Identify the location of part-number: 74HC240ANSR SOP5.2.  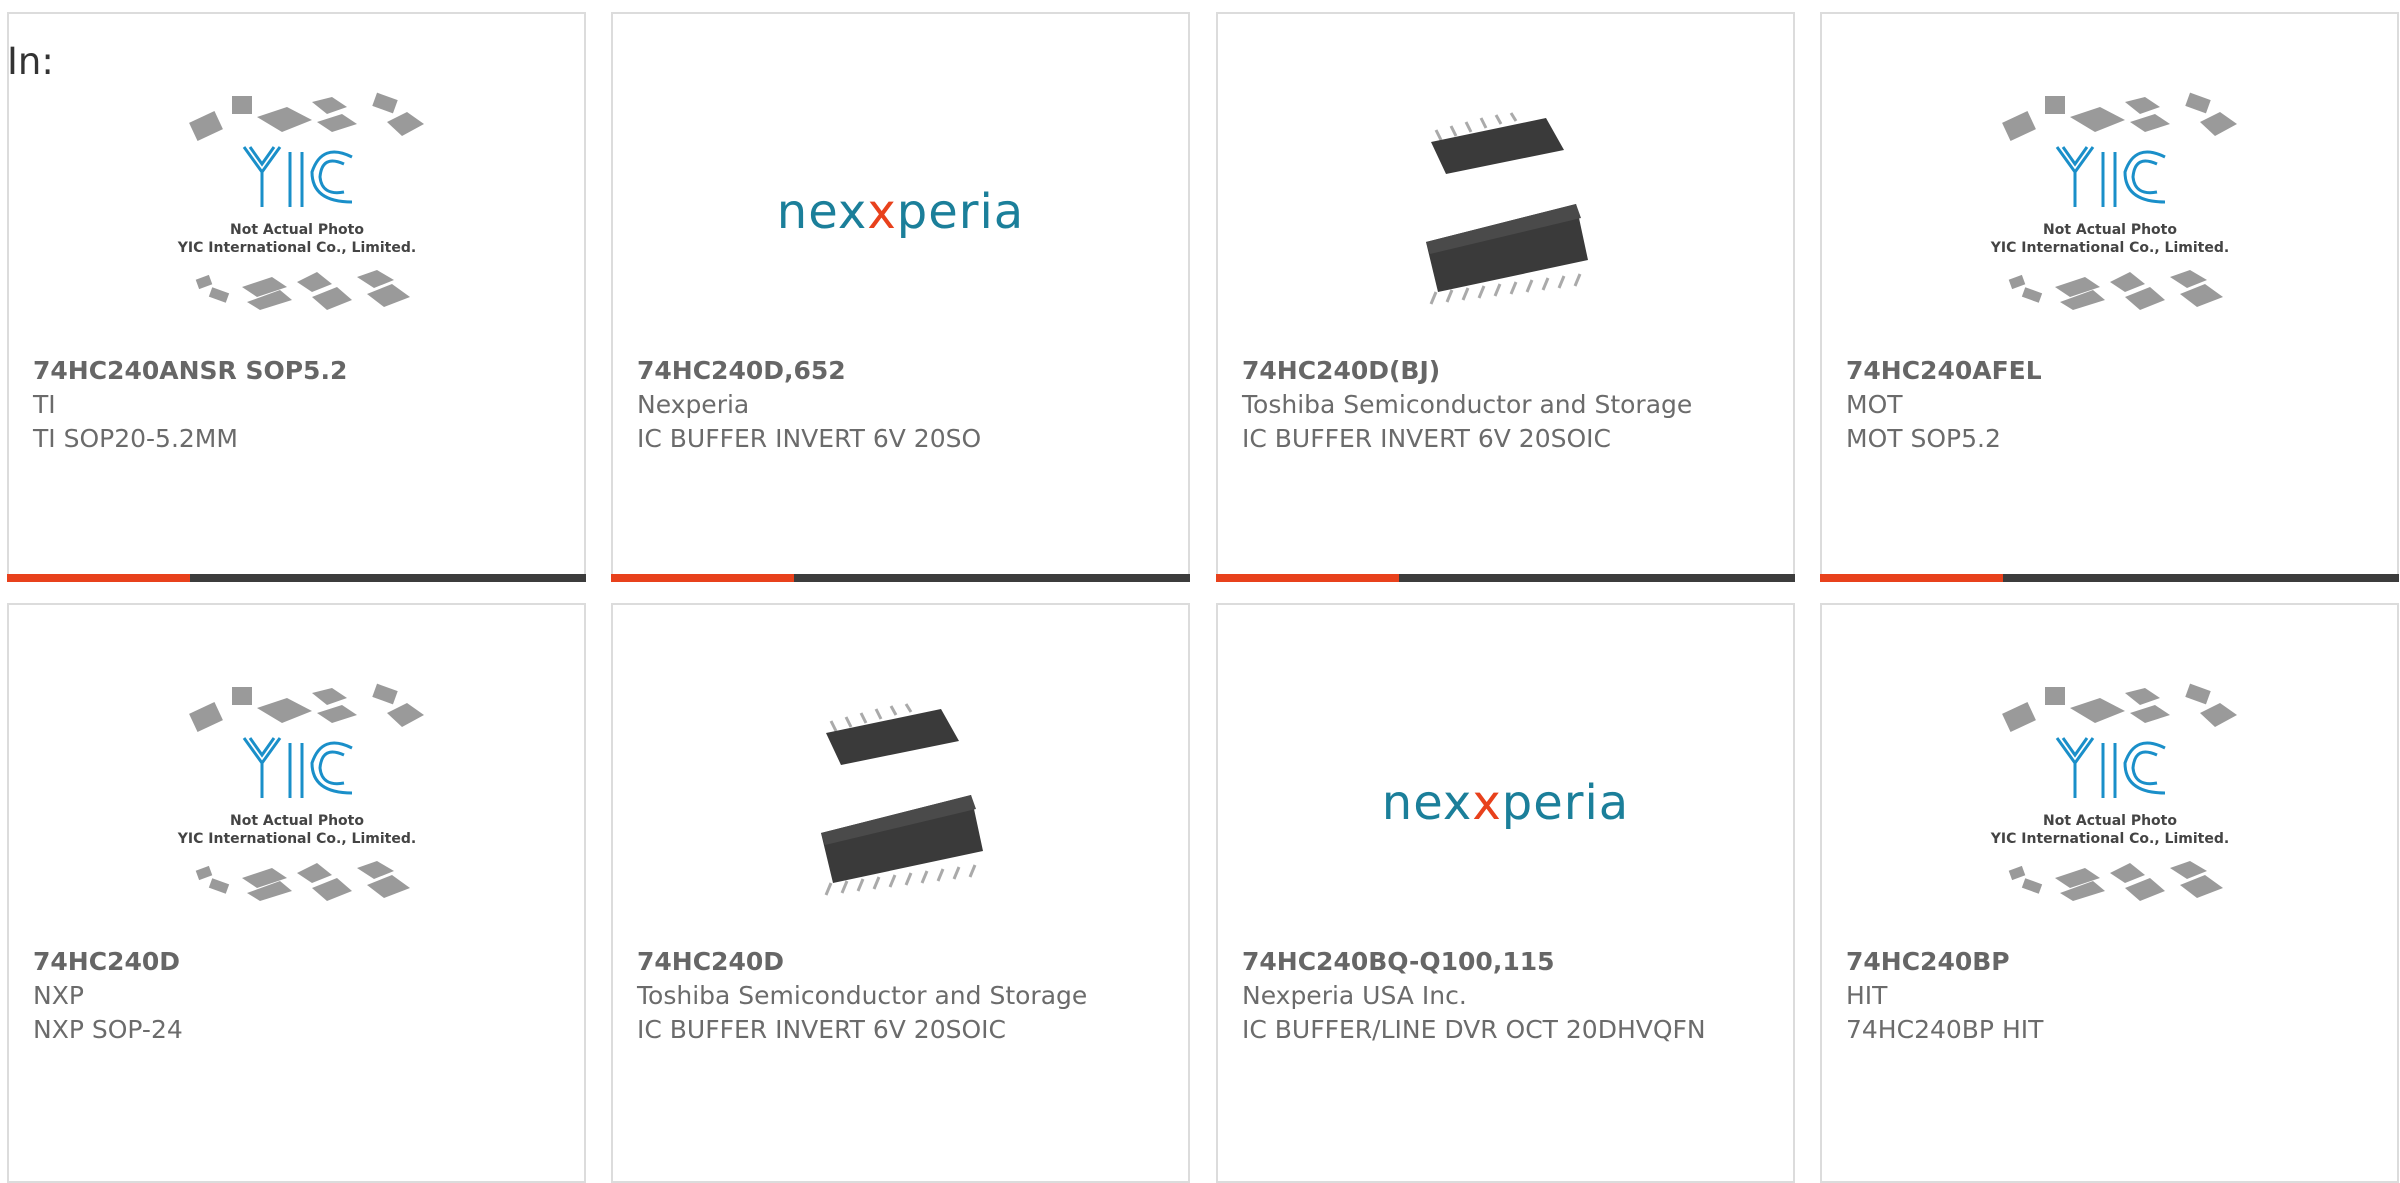
(296, 371).